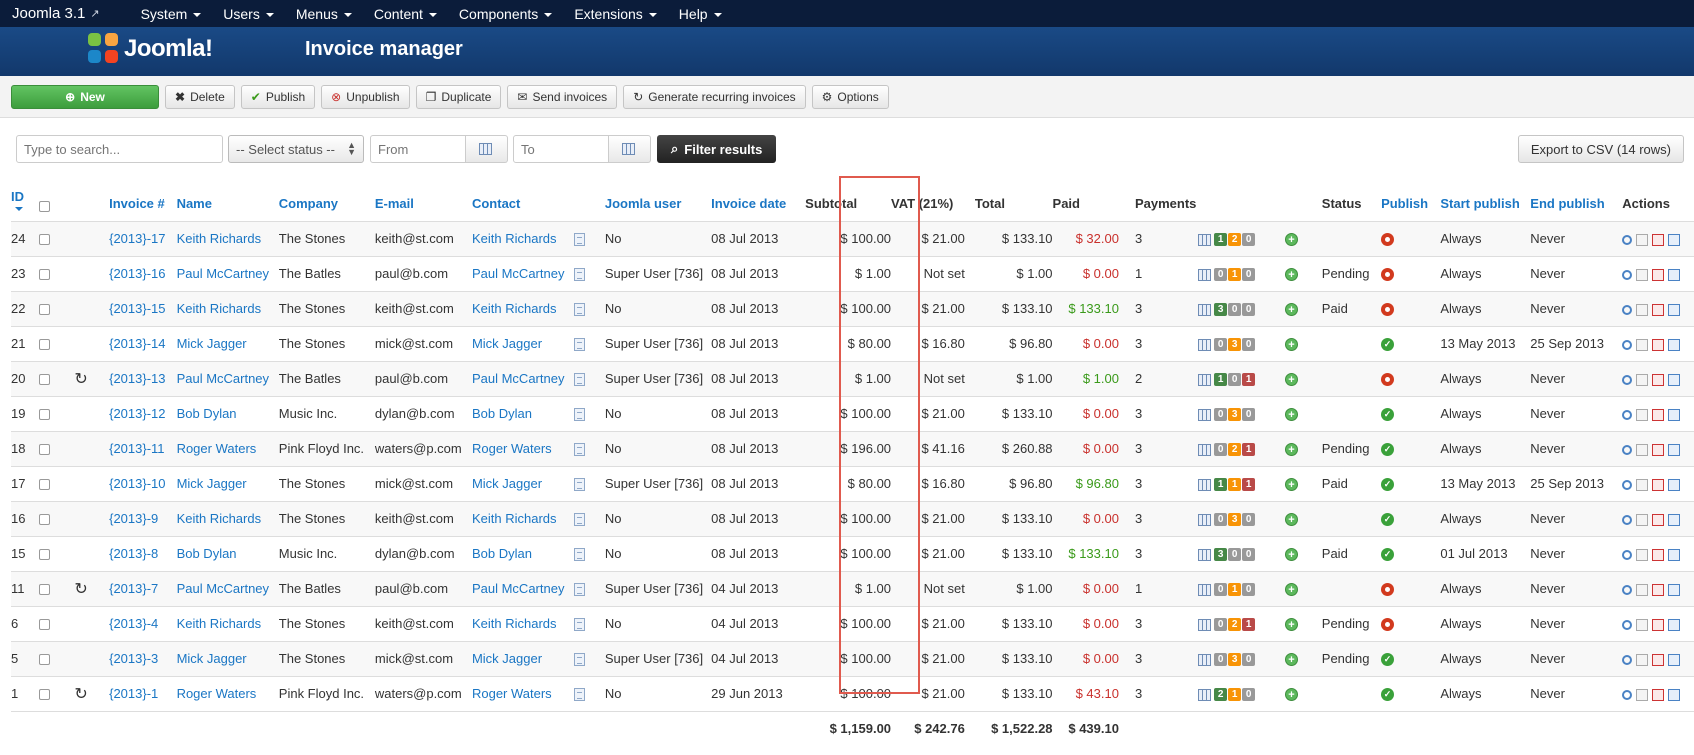  What do you see at coordinates (44, 206) in the screenshot?
I see `select-all-checkbox` at bounding box center [44, 206].